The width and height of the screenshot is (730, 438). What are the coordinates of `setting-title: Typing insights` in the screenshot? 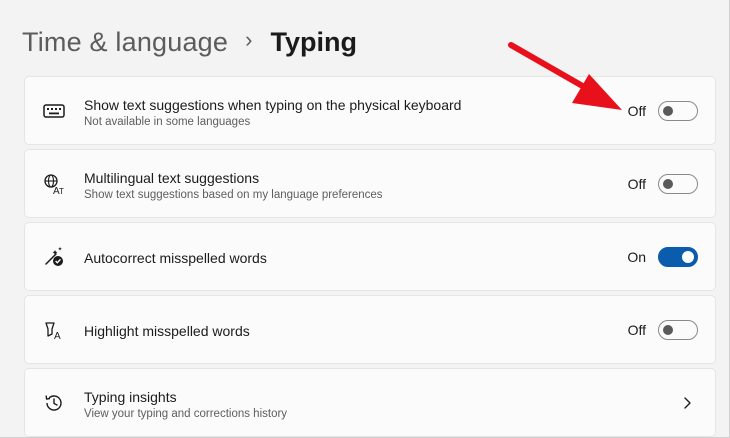 It's located at (130, 397).